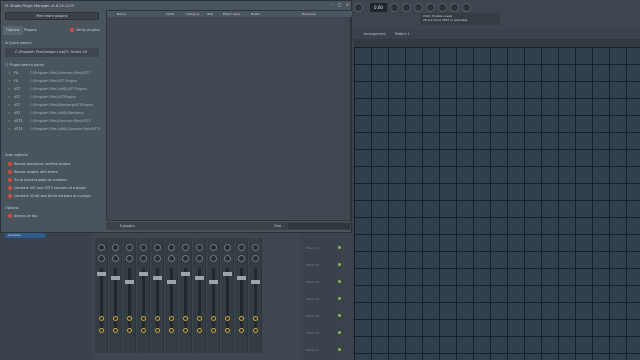 The height and width of the screenshot is (360, 640). I want to click on cpu-icon, so click(430, 7).